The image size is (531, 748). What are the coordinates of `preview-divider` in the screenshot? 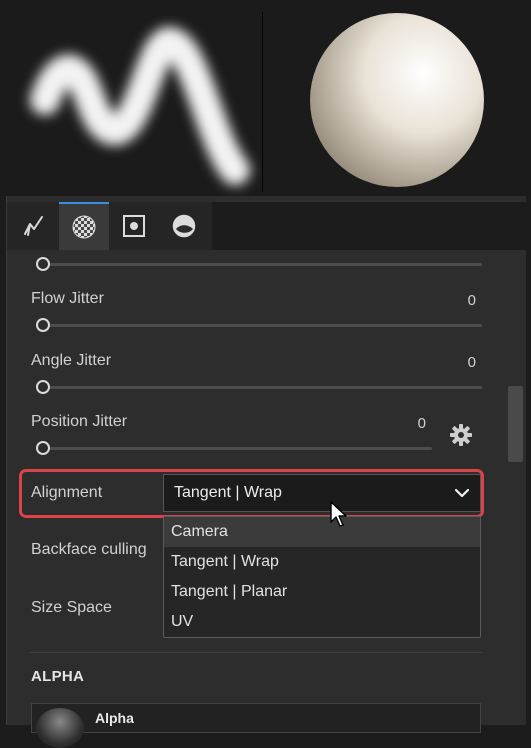 It's located at (262, 102).